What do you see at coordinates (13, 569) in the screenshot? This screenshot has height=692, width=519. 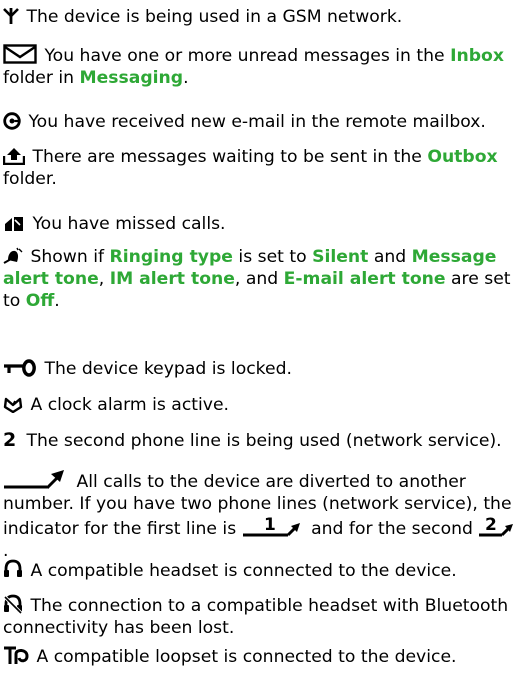 I see `headset-icon` at bounding box center [13, 569].